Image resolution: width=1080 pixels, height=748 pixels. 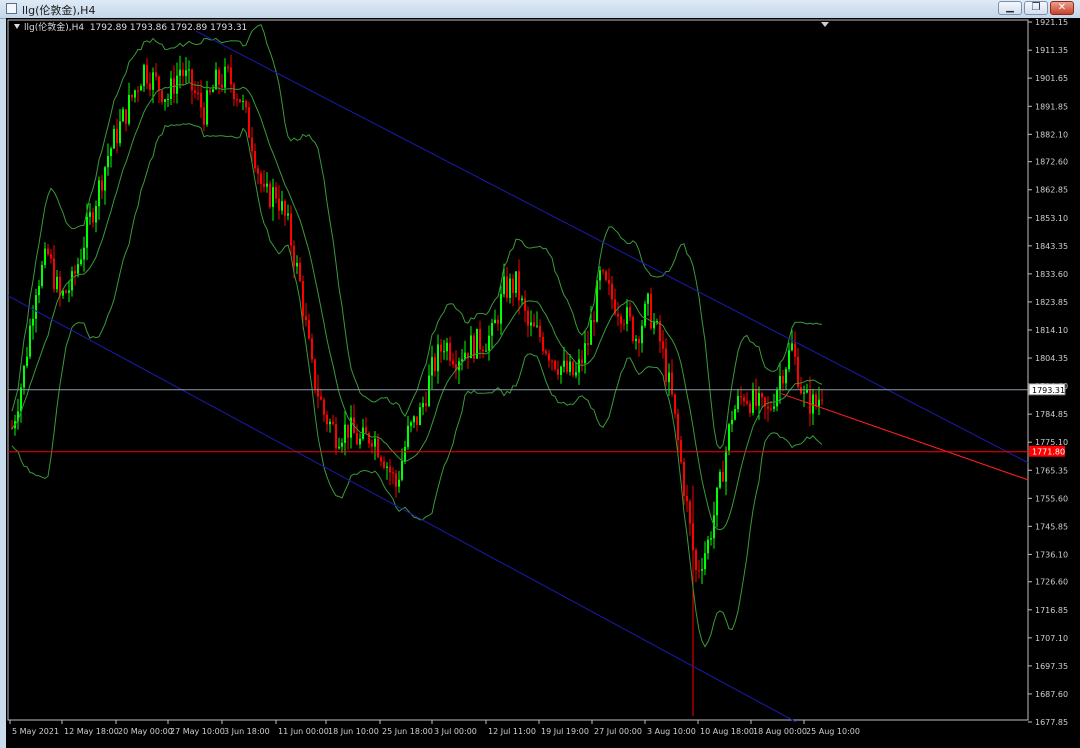 What do you see at coordinates (1062, 8) in the screenshot?
I see `close-button: ✕` at bounding box center [1062, 8].